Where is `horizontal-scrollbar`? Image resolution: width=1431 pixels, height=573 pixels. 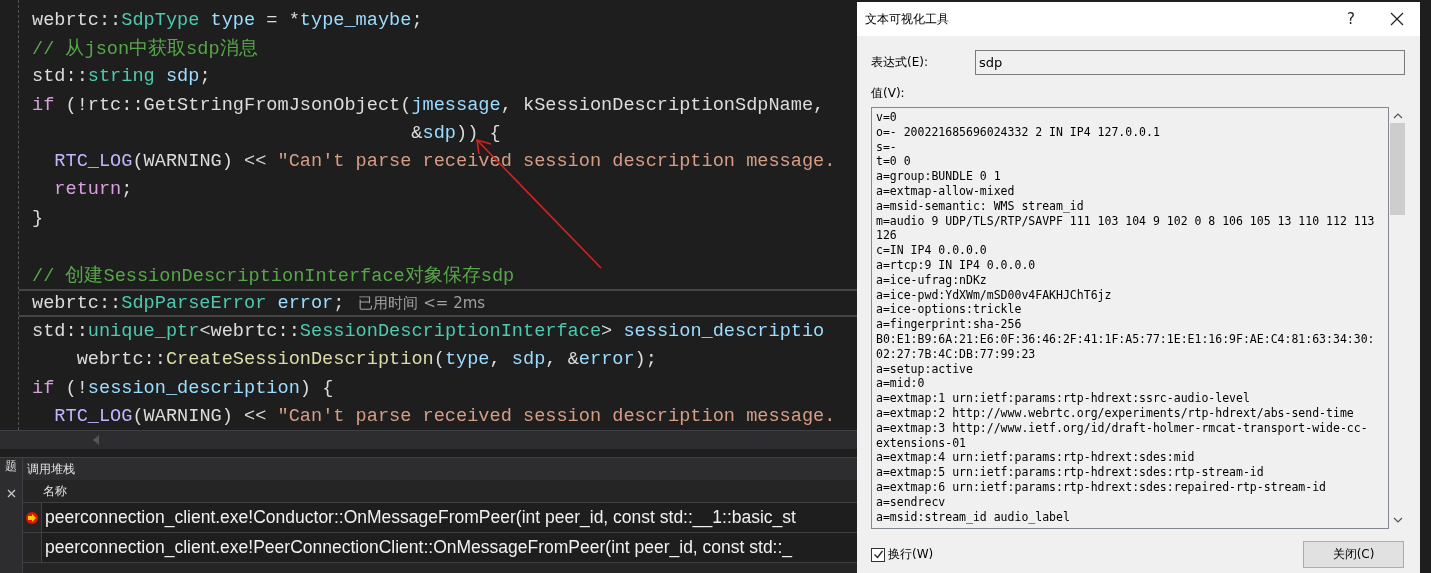
horizontal-scrollbar is located at coordinates (428, 439).